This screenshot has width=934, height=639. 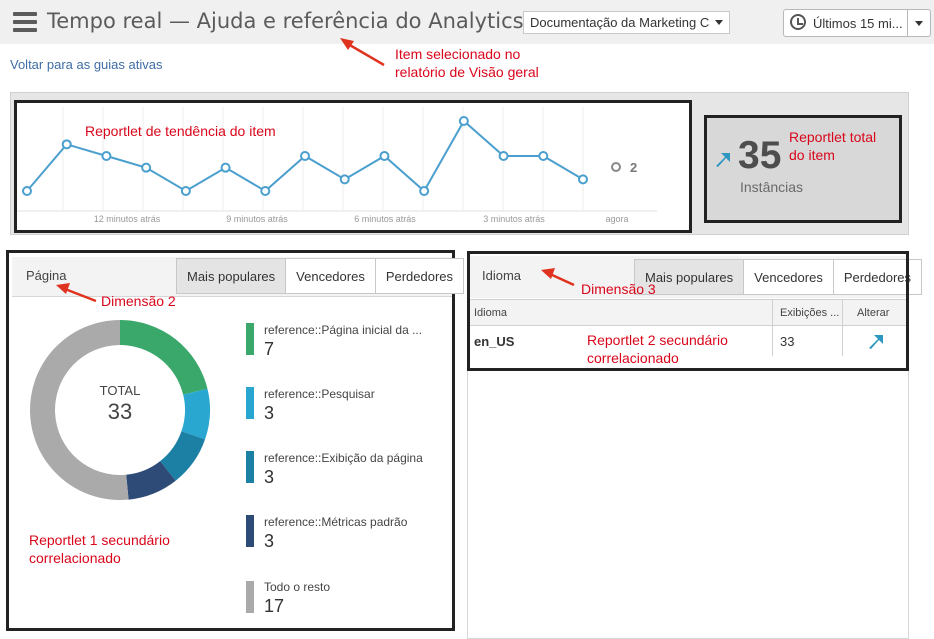 I want to click on total-label: Instâncias, so click(x=772, y=187).